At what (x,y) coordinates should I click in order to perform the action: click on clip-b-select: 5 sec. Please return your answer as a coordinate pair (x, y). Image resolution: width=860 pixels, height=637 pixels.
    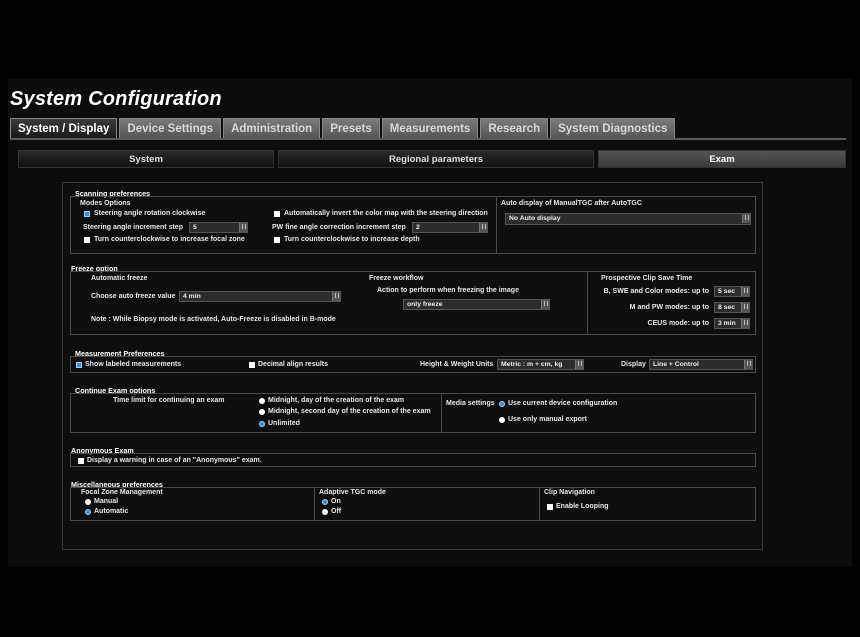
    Looking at the image, I should click on (732, 291).